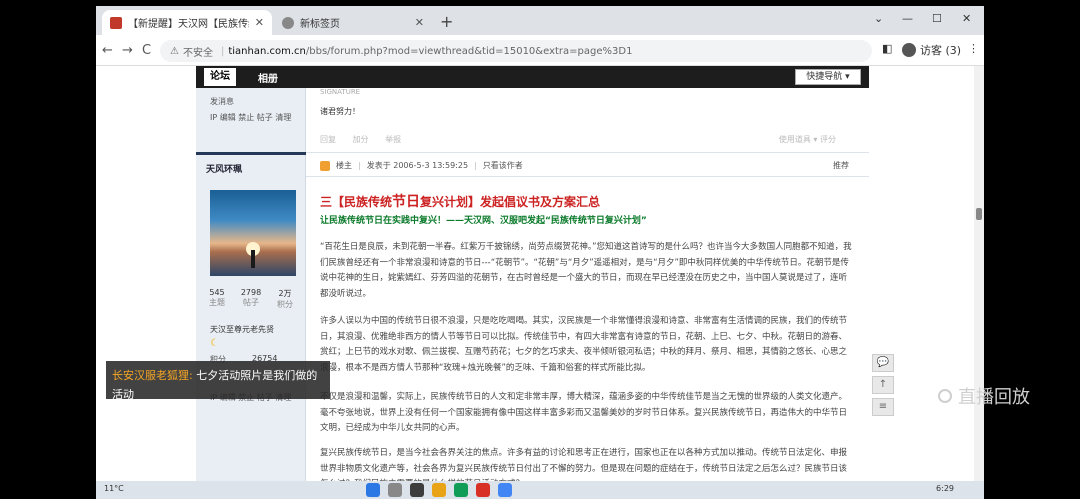  Describe the element at coordinates (417, 165) in the screenshot. I see `post-time: 发表于 2006-5-3 13:59:25` at that location.